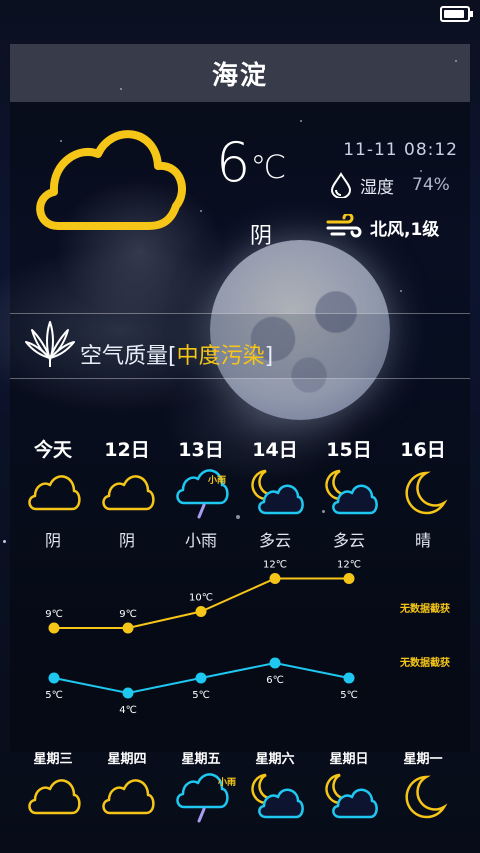 The width and height of the screenshot is (480, 853). What do you see at coordinates (425, 663) in the screenshot?
I see `low-no-data-label: 无数据截获` at bounding box center [425, 663].